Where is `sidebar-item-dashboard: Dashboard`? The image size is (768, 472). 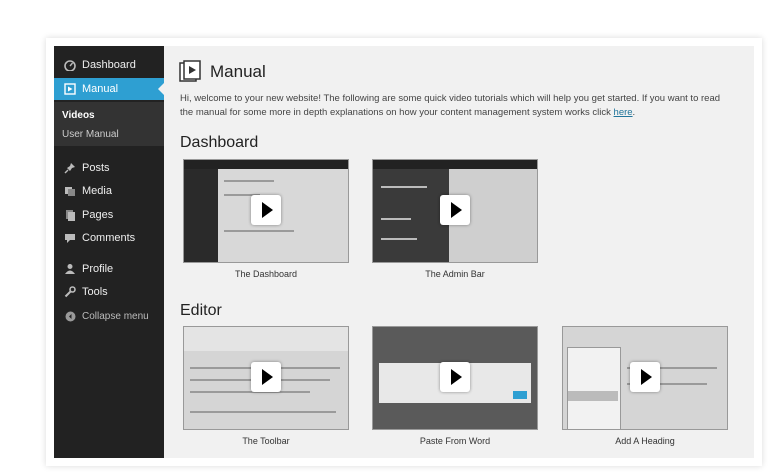
sidebar-item-dashboard: Dashboard is located at coordinates (109, 65).